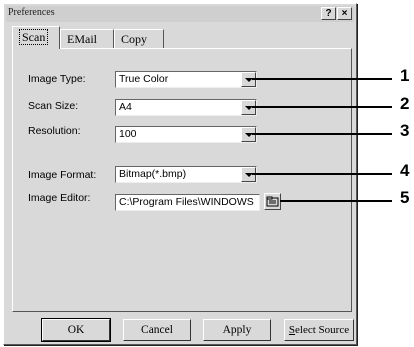 The image size is (414, 347). I want to click on window-title: Preferences, so click(31, 12).